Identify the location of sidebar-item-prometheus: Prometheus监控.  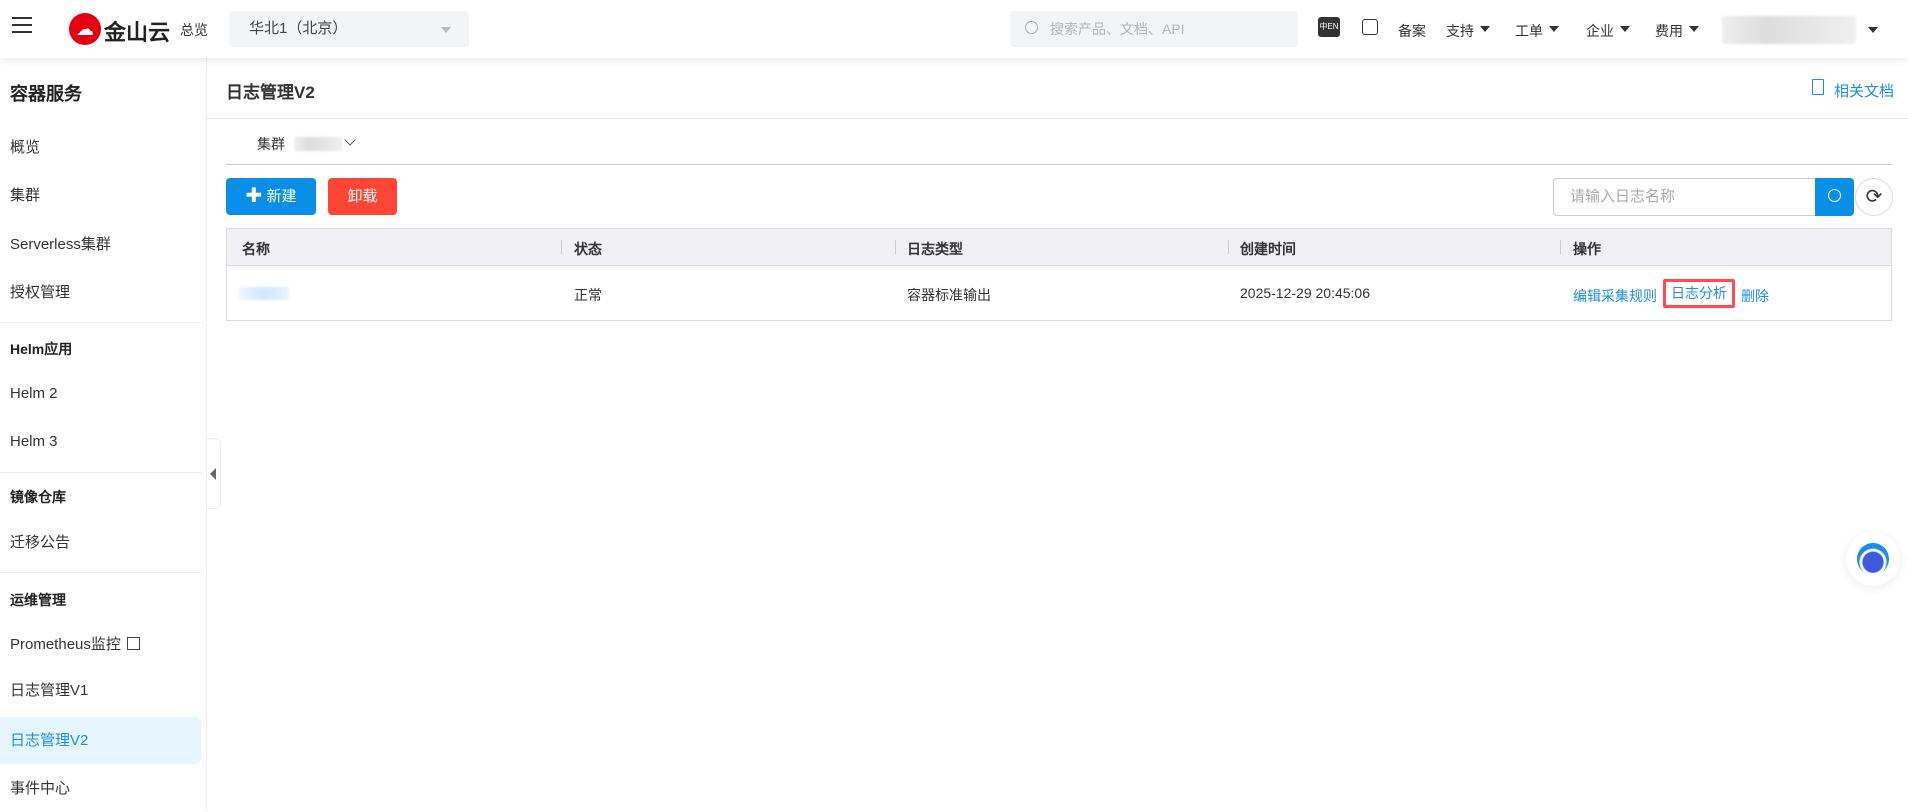
(100, 644).